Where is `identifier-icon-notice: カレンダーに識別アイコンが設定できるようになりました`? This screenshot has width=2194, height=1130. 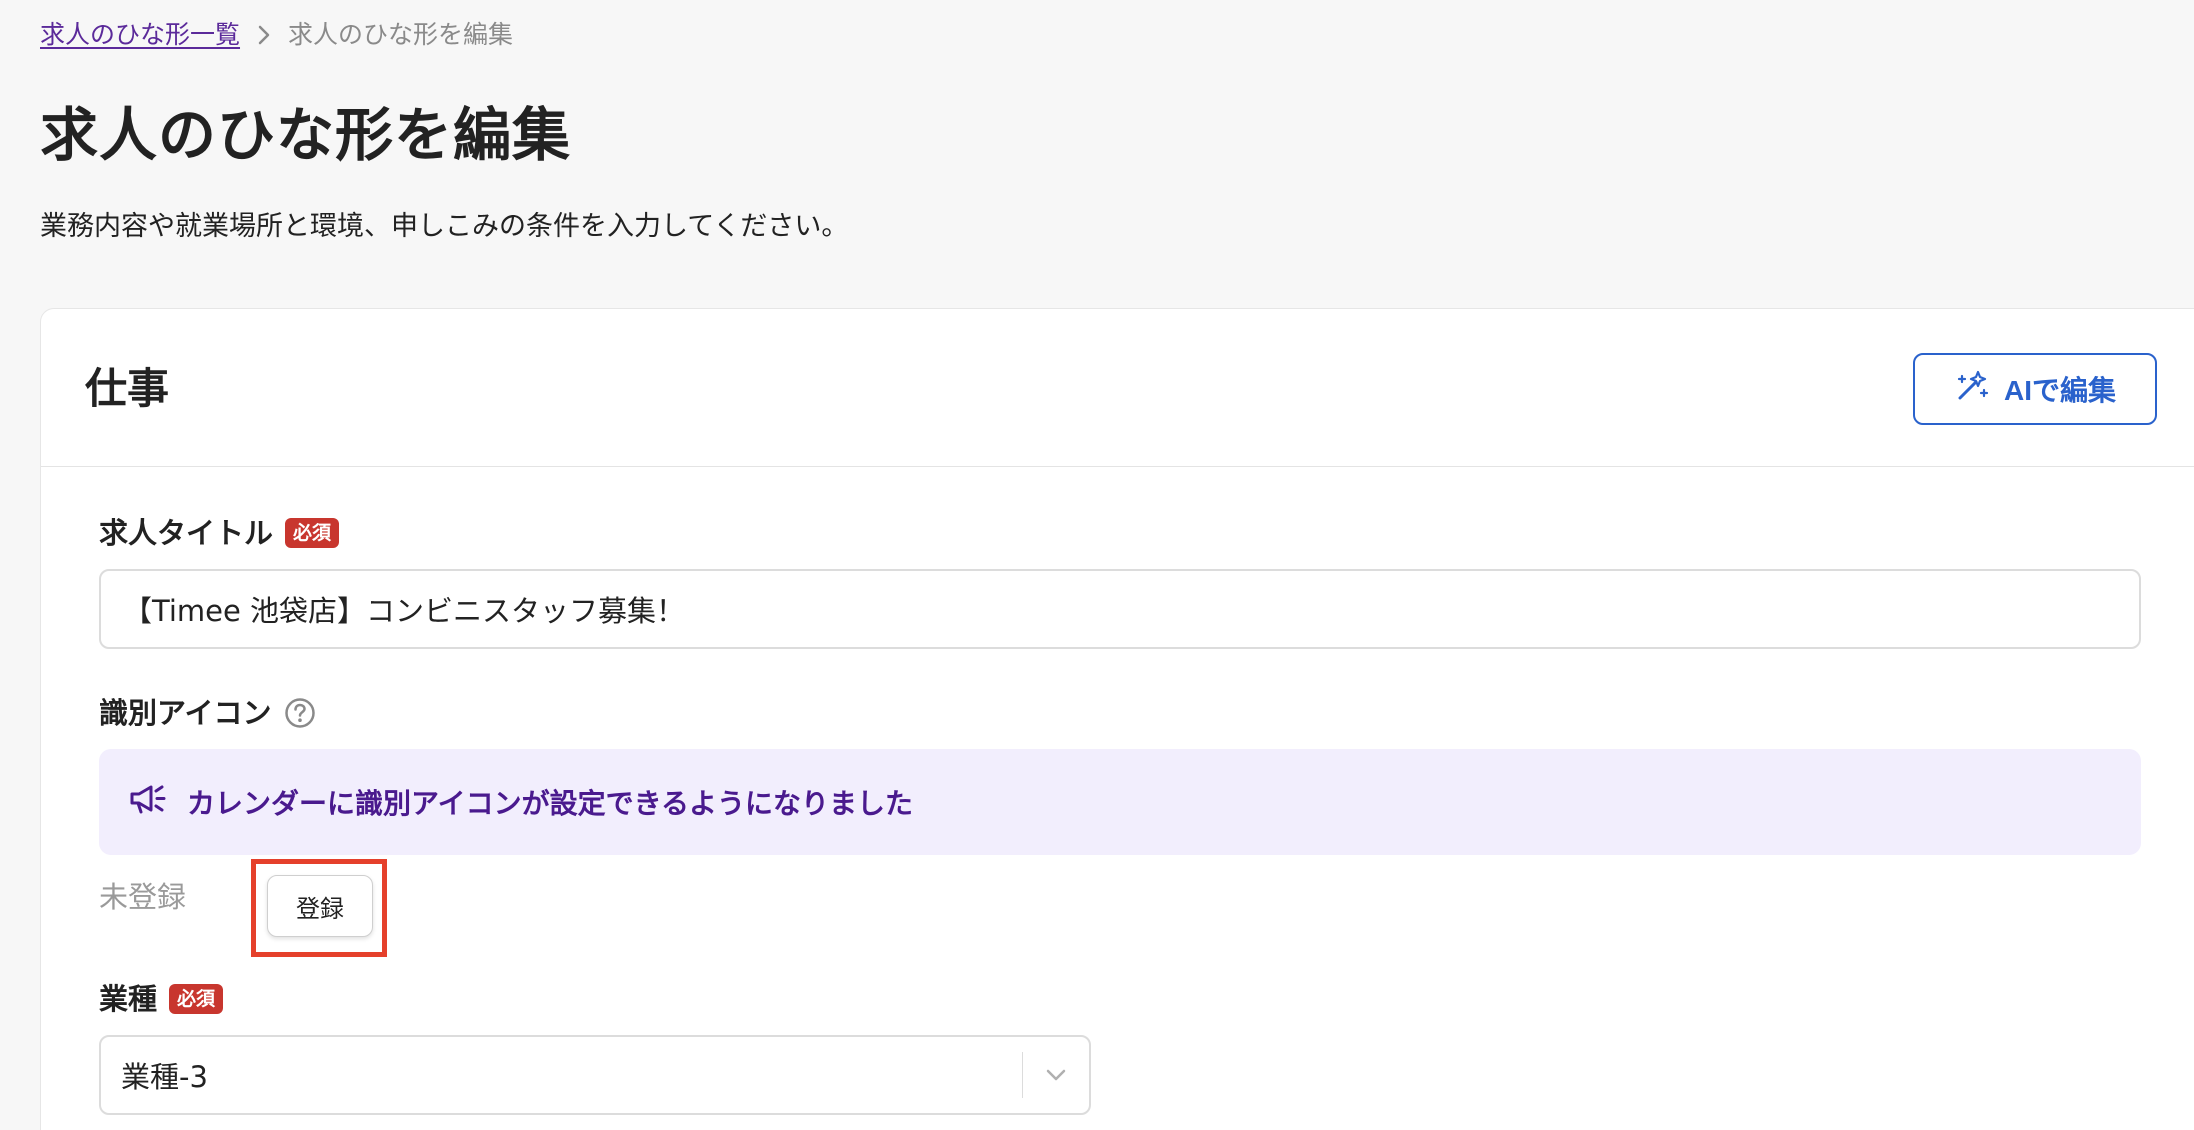 identifier-icon-notice: カレンダーに識別アイコンが設定できるようになりました is located at coordinates (1120, 802).